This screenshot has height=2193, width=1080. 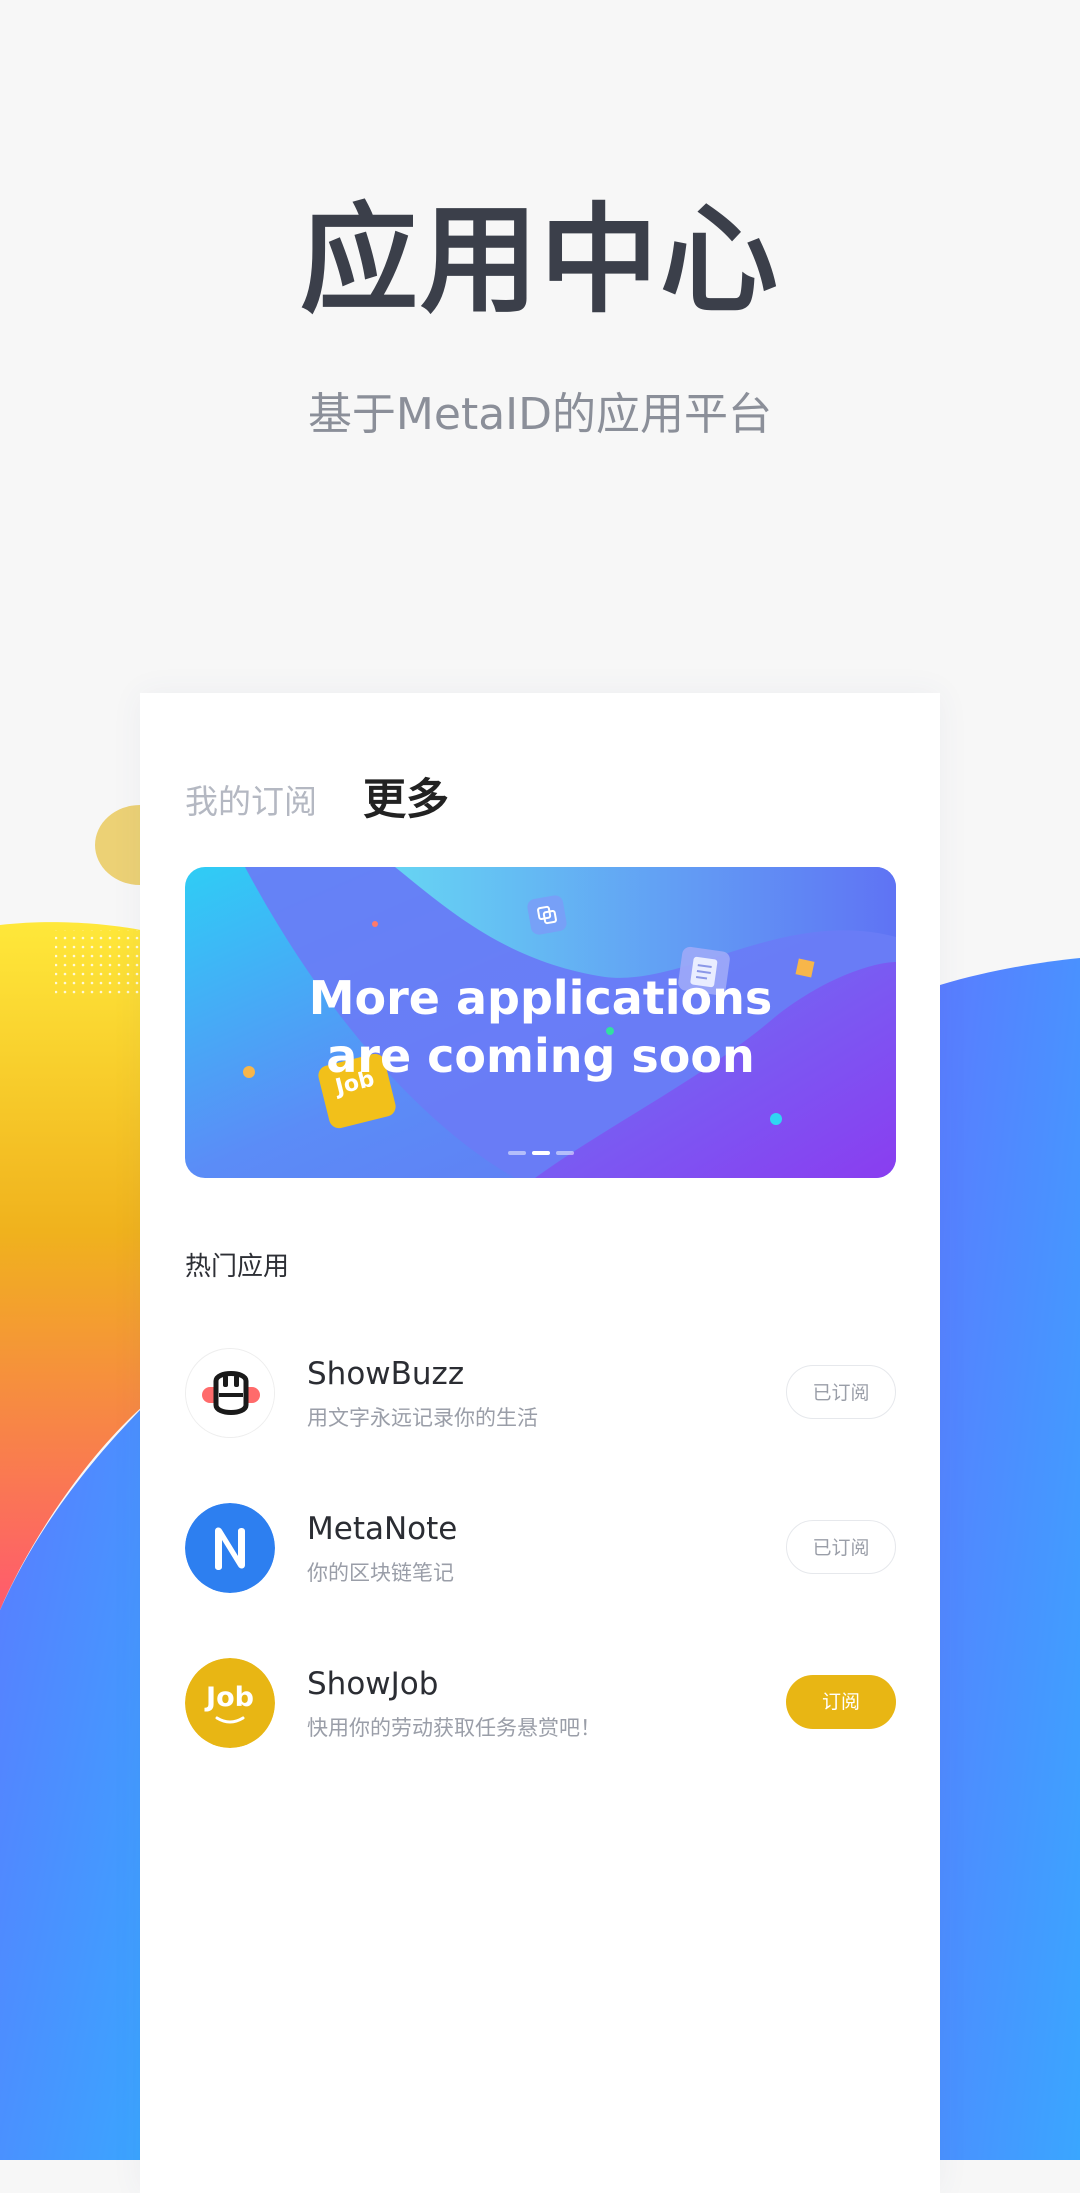 What do you see at coordinates (547, 915) in the screenshot?
I see `link-icon` at bounding box center [547, 915].